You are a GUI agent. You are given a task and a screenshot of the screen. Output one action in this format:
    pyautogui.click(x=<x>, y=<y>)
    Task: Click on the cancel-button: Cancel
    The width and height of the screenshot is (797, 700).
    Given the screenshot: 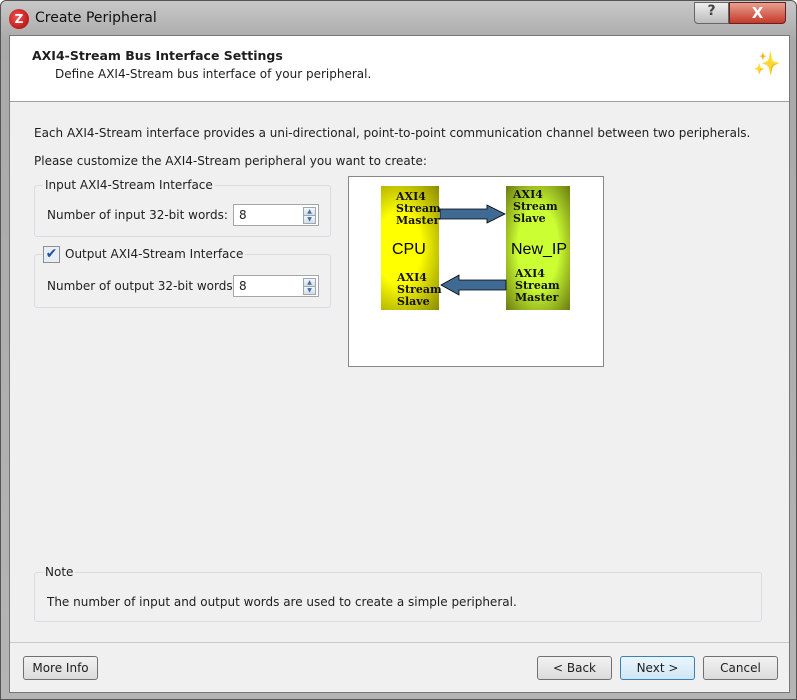 What is the action you would take?
    pyautogui.click(x=740, y=668)
    